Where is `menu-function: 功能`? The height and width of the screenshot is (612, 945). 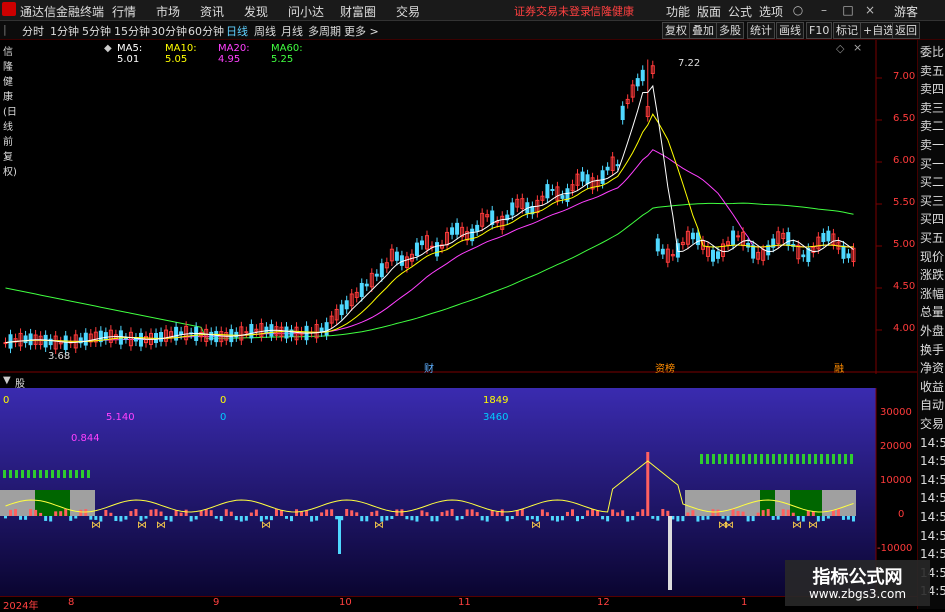
menu-function: 功能 is located at coordinates (678, 11).